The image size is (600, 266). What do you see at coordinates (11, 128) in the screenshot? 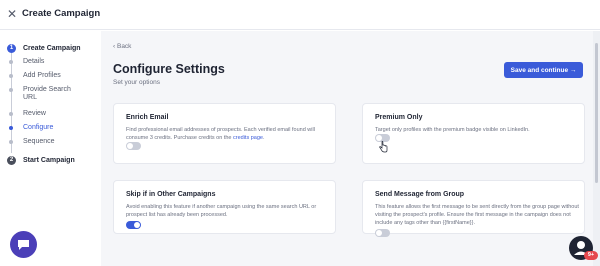
I see `step-dot-active` at bounding box center [11, 128].